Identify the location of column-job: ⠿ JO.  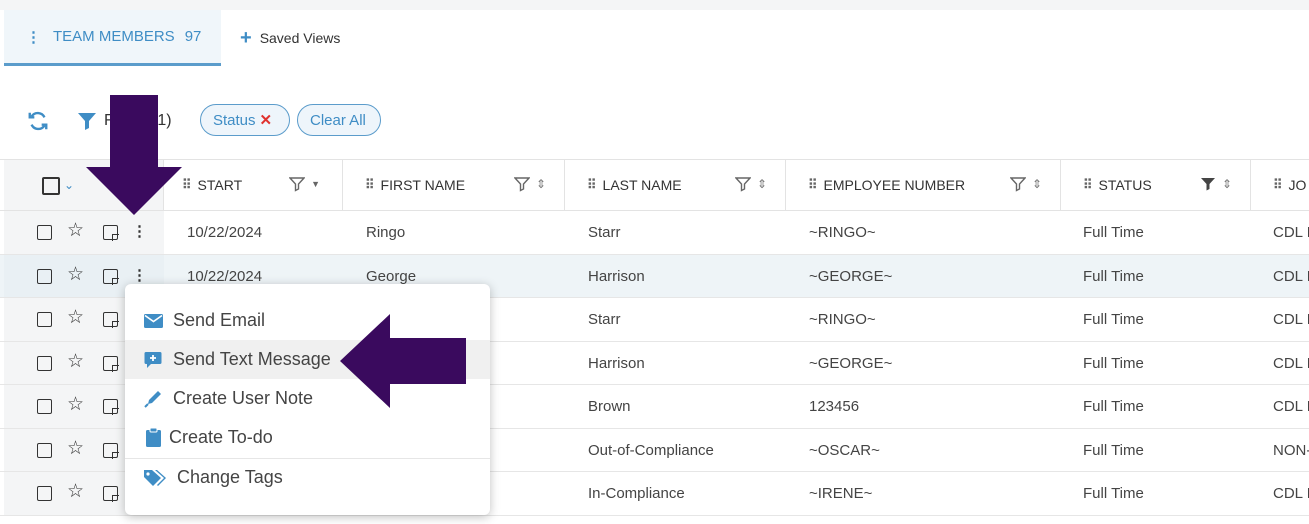
(1280, 185).